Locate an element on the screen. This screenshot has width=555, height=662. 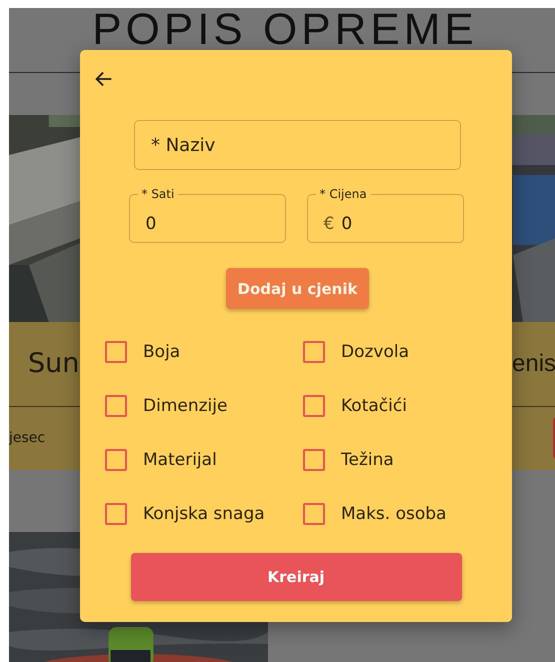
page-heading: POPIS OPREME is located at coordinates (285, 30).